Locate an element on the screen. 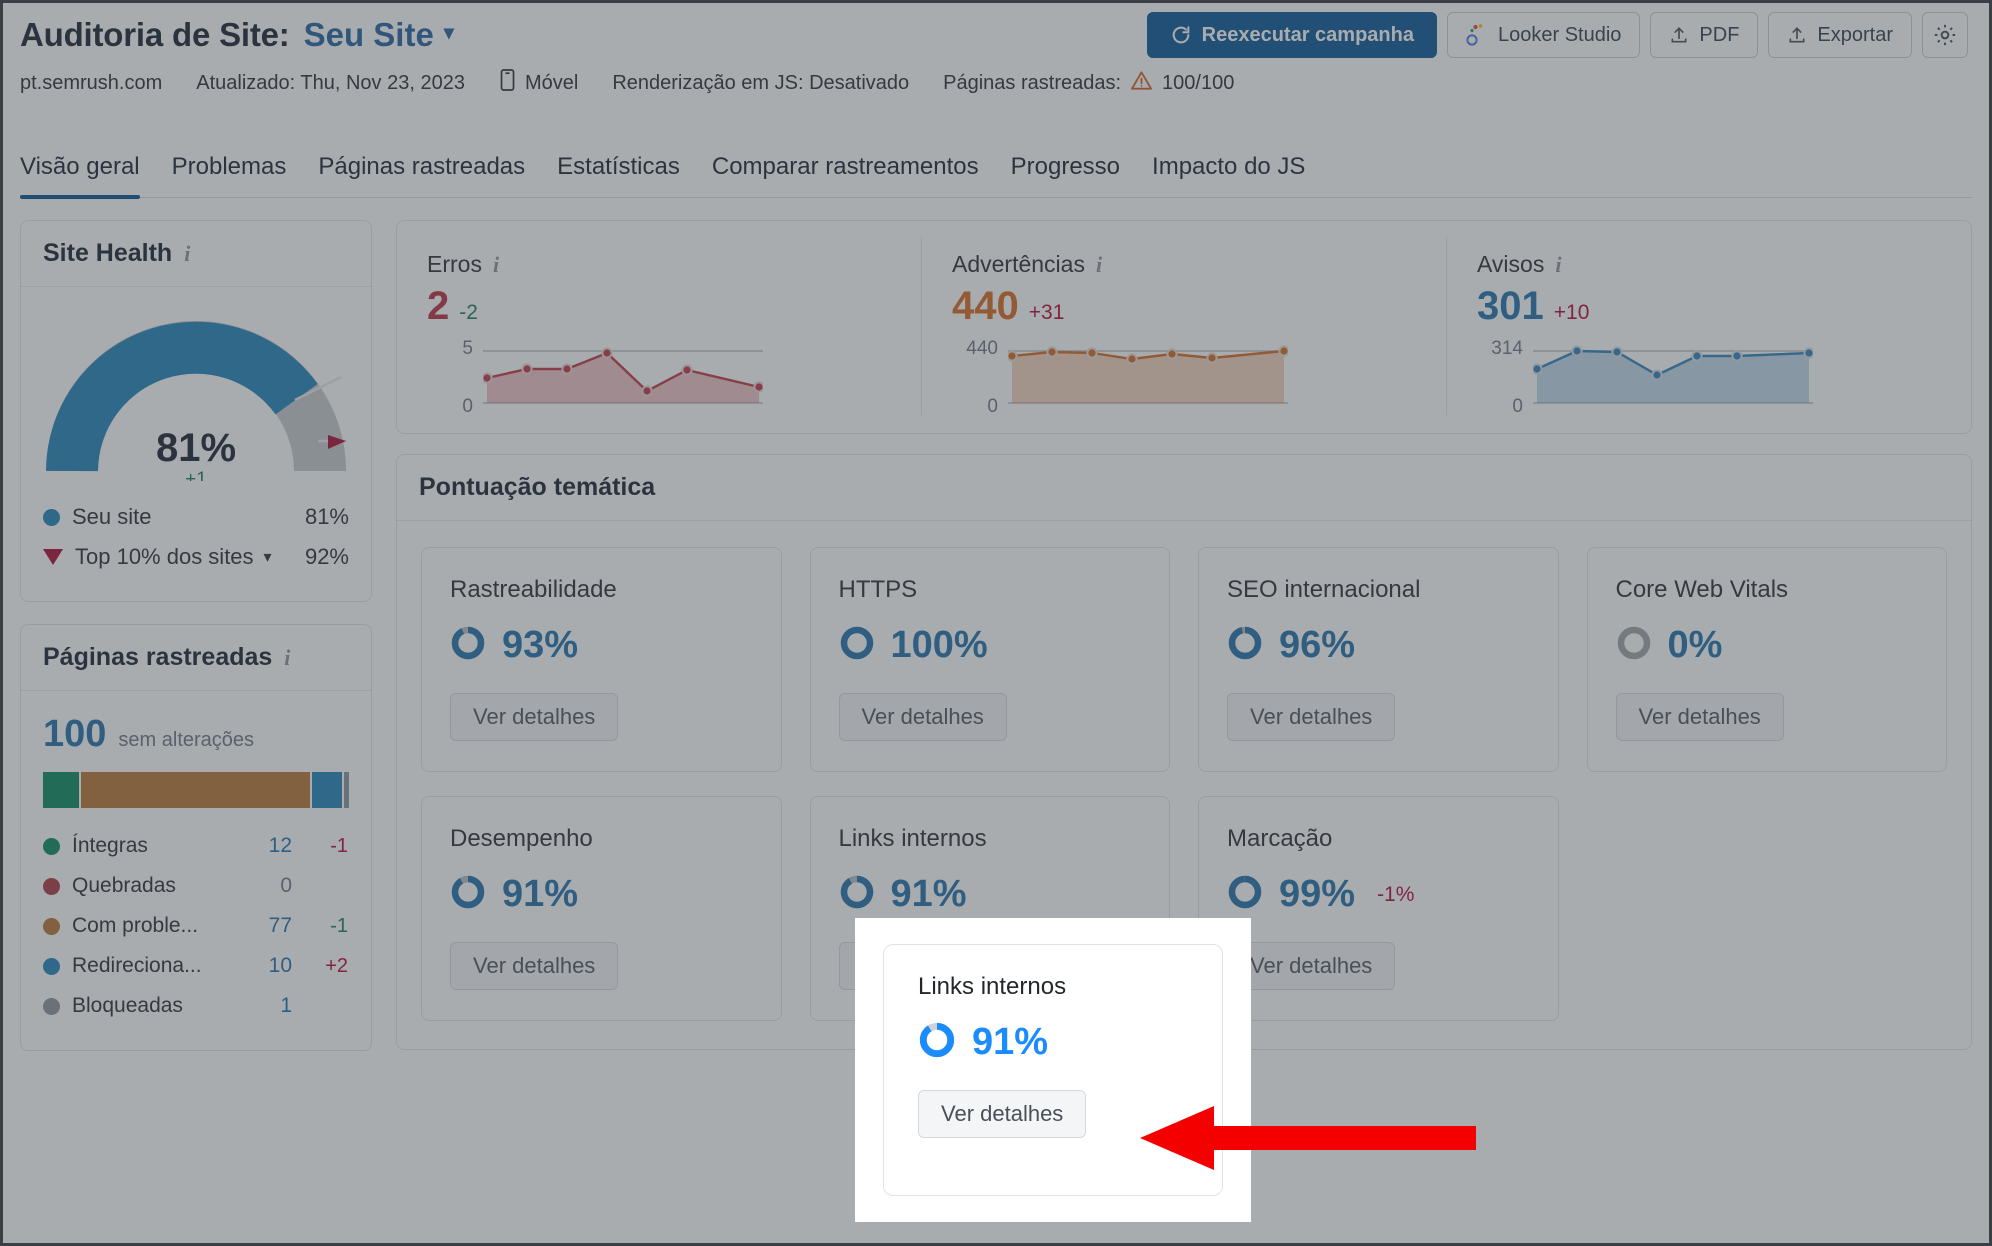  crawled-row-count: 10 is located at coordinates (280, 965).